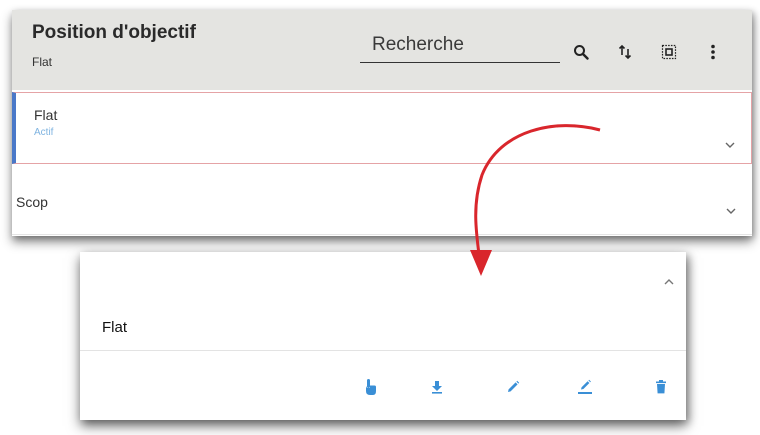 The image size is (760, 435). Describe the element at coordinates (370, 387) in the screenshot. I see `touch-icon` at that location.